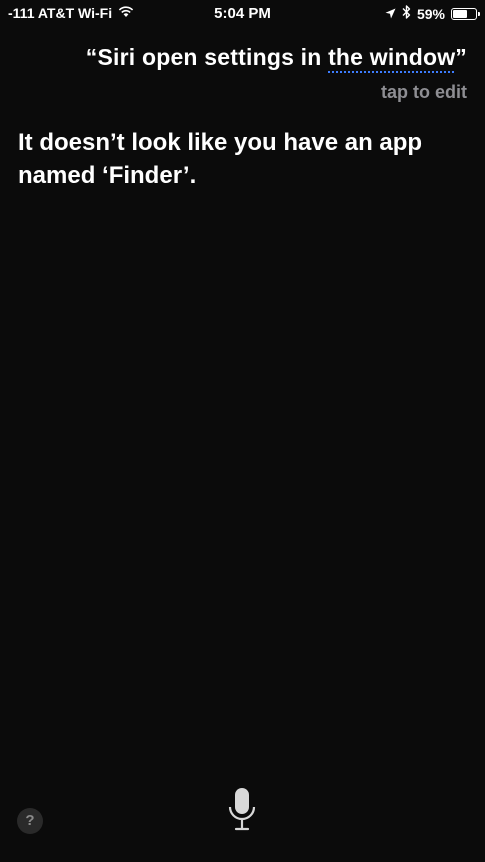  Describe the element at coordinates (242, 14) in the screenshot. I see `status-bar: -111 AT&T Wi-Fi 5:04 PM 59%` at that location.